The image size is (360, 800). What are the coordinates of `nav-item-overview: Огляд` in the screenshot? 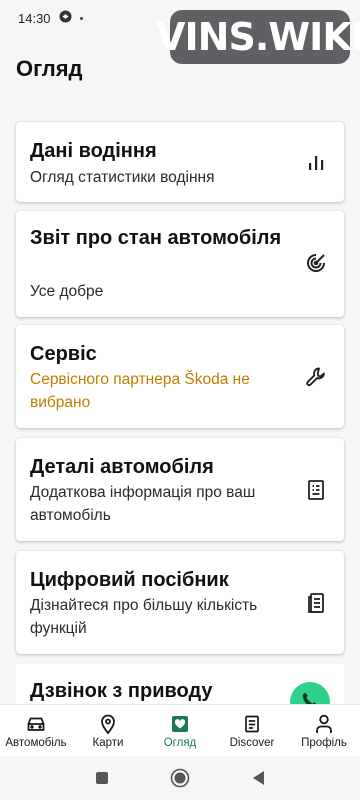 It's located at (180, 730).